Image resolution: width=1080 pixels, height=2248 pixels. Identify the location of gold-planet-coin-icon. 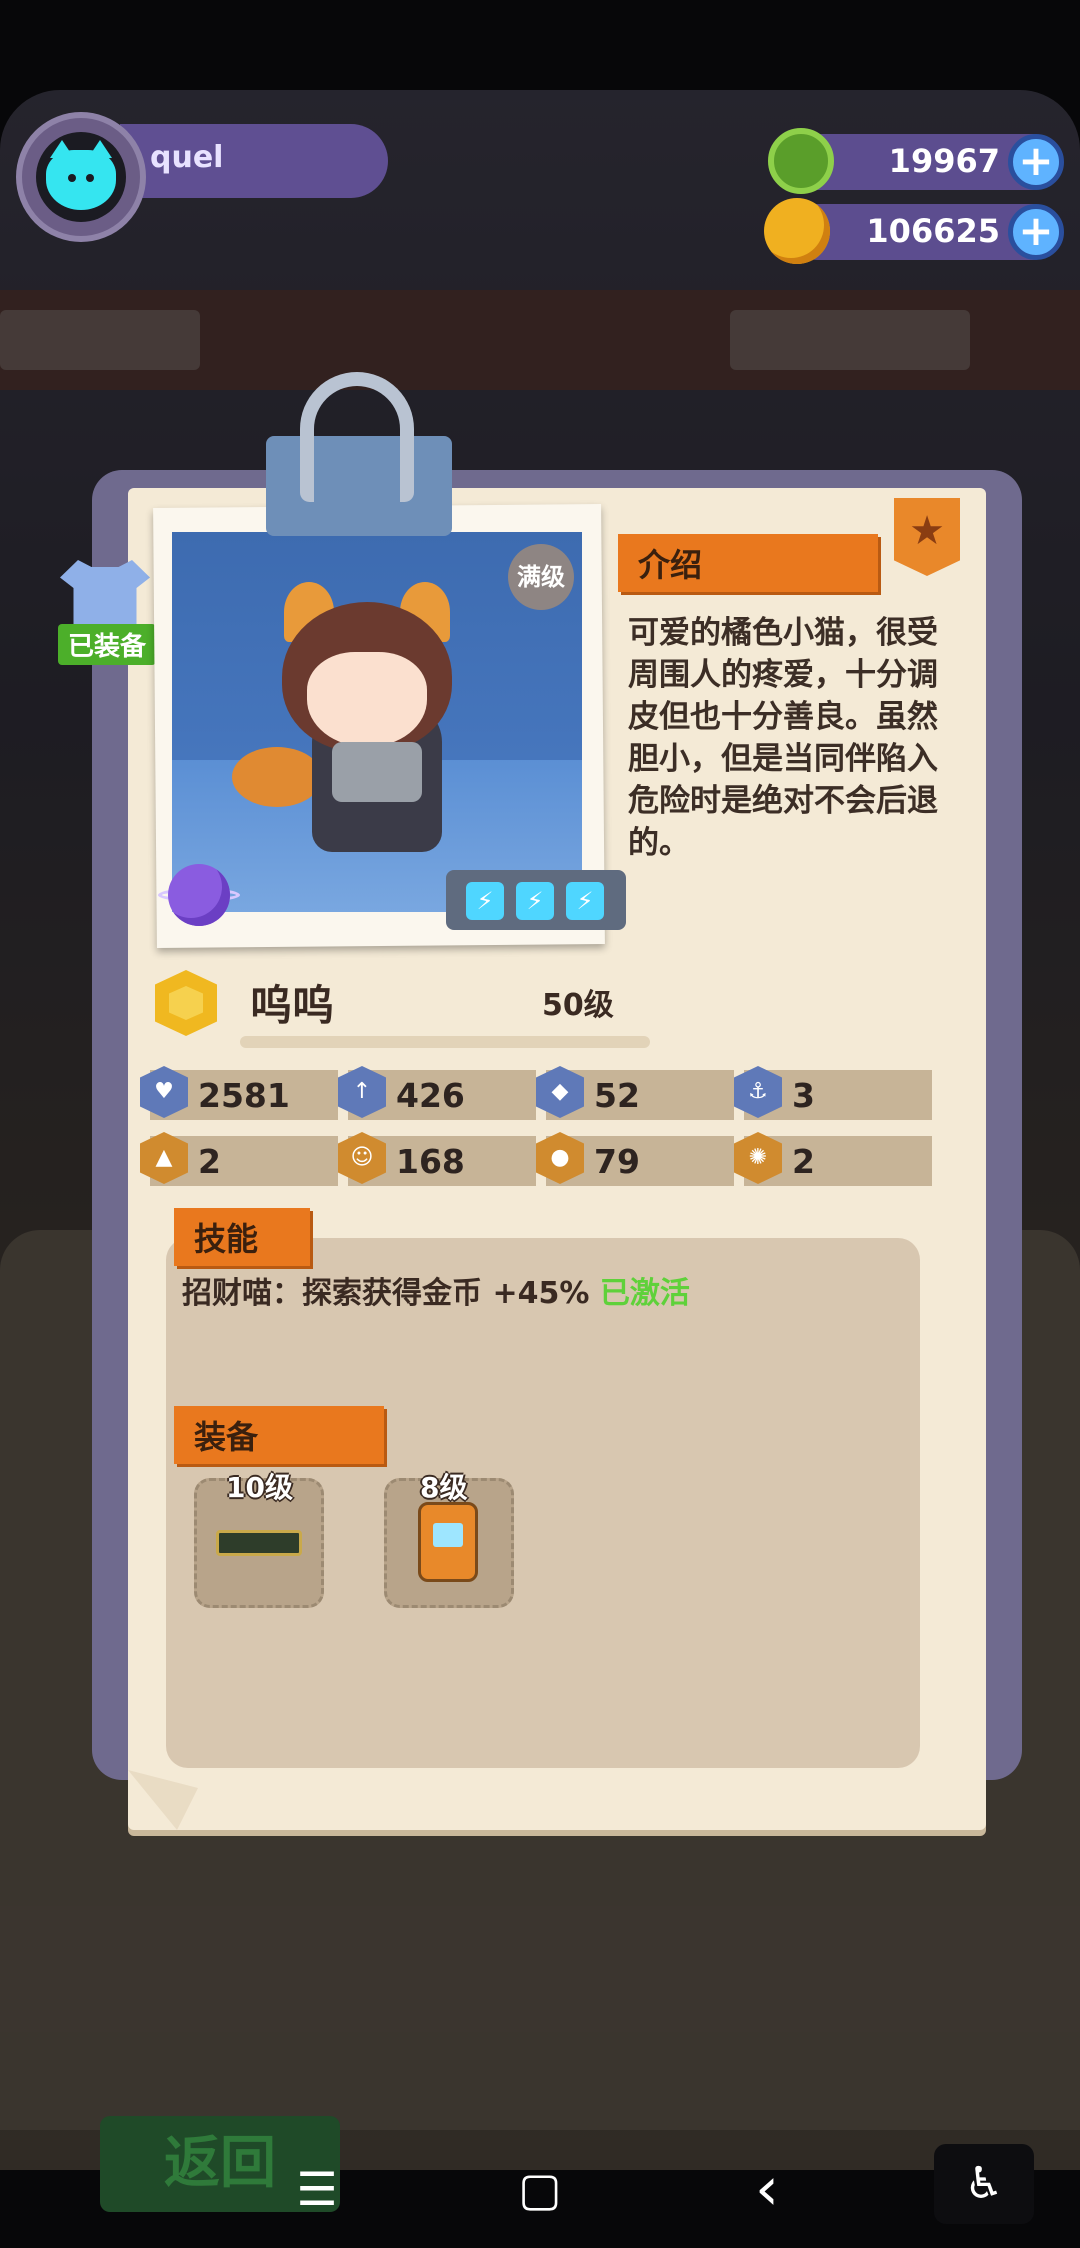
(797, 231).